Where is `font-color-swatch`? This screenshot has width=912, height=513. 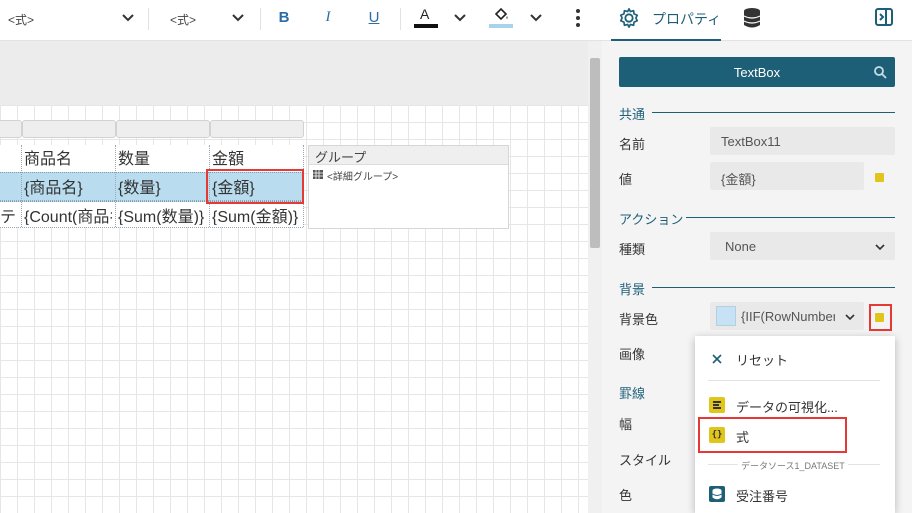
font-color-swatch is located at coordinates (426, 26).